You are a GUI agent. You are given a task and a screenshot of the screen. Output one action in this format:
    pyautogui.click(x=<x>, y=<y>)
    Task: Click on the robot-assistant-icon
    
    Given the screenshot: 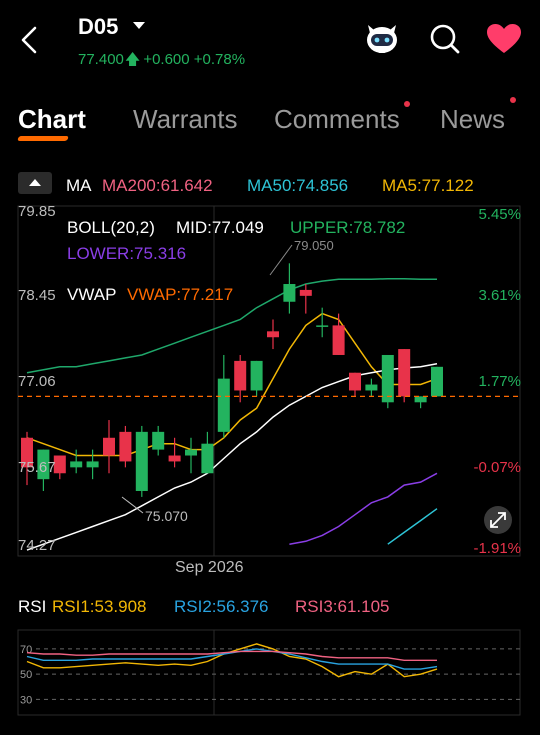 What is the action you would take?
    pyautogui.click(x=382, y=39)
    